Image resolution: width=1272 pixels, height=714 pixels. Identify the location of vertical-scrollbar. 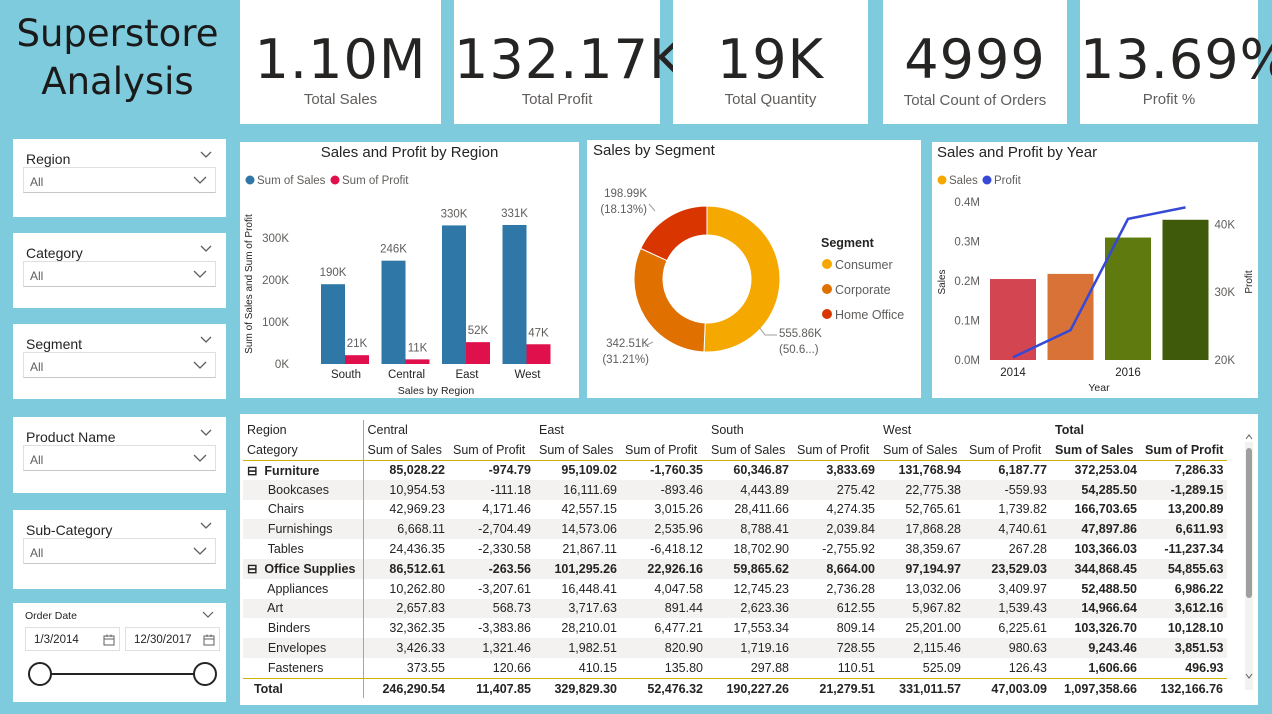
(1249, 566).